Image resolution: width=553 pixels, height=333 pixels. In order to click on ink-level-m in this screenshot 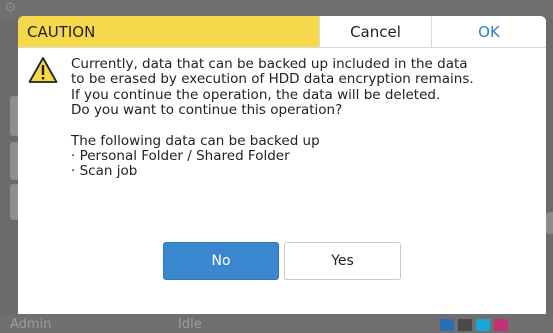, I will do `click(483, 325)`.